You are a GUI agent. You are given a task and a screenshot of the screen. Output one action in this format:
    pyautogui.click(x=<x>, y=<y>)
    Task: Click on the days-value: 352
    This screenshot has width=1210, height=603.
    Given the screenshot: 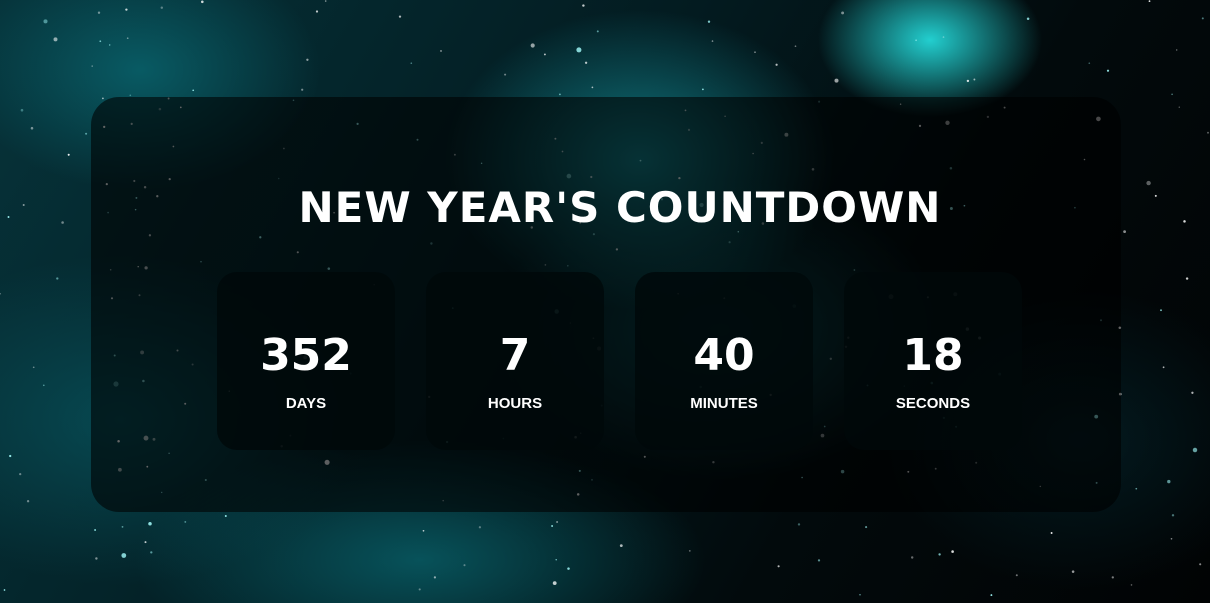 What is the action you would take?
    pyautogui.click(x=306, y=355)
    